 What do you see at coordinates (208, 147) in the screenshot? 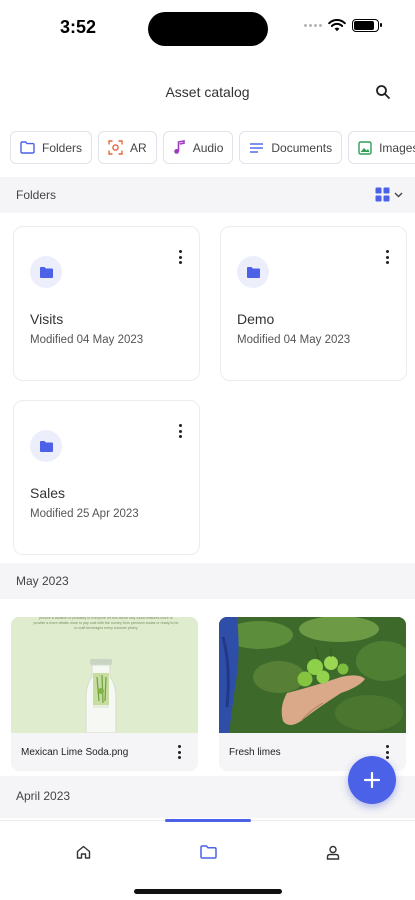
I see `chip-label: Audio` at bounding box center [208, 147].